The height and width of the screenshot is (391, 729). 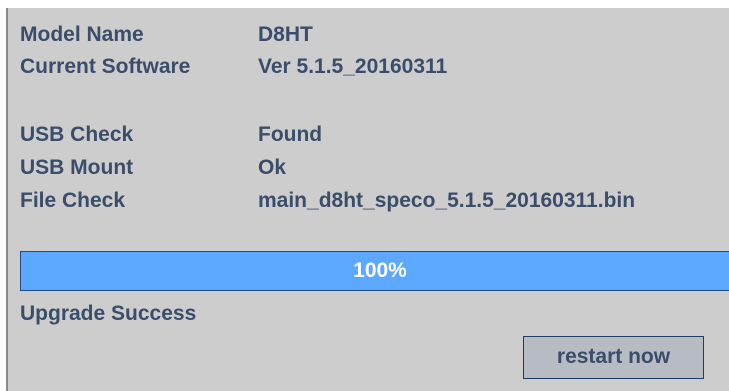 I want to click on file-check-value: main_d8ht_speco_5.1.5_20160311.bin, so click(x=447, y=200).